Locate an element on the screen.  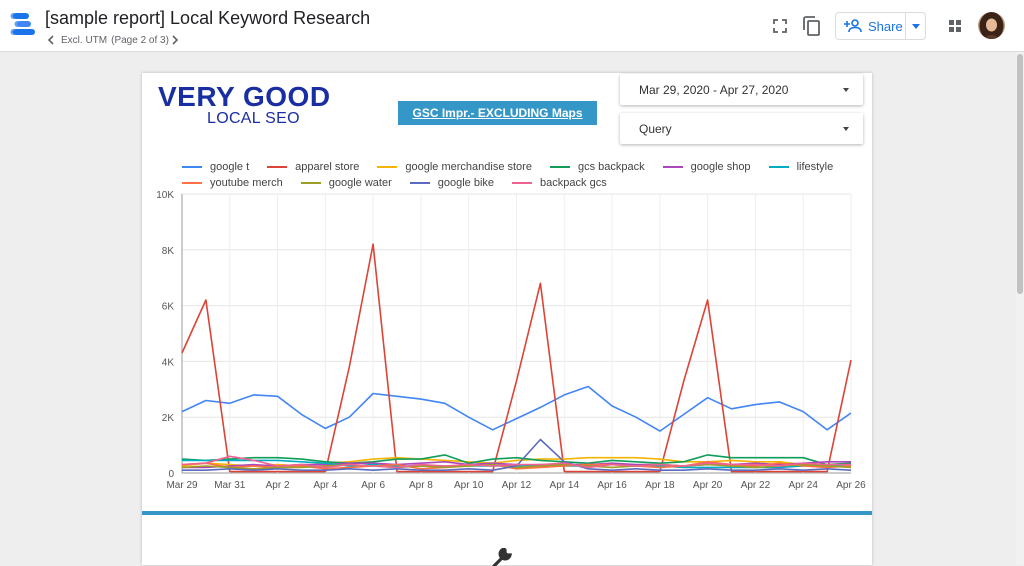
x-tick-label: Apr 18 is located at coordinates (660, 485).